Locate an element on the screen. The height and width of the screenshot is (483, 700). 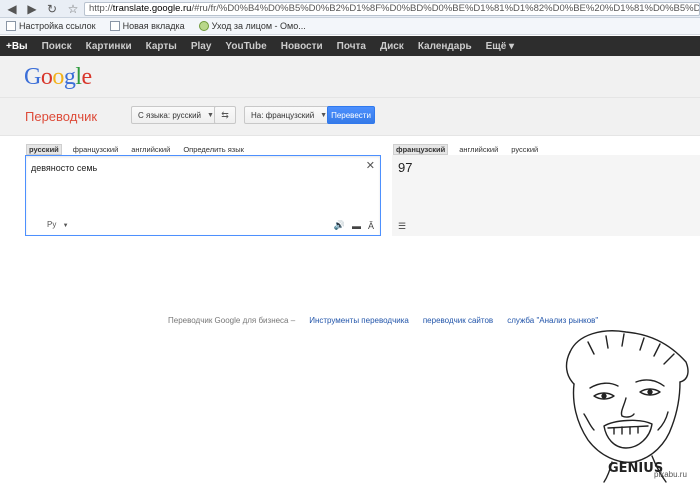
source-text-input: девяносто семь ✕ Ру ▼ 🔊 ▬ Ă is located at coordinates (203, 195).